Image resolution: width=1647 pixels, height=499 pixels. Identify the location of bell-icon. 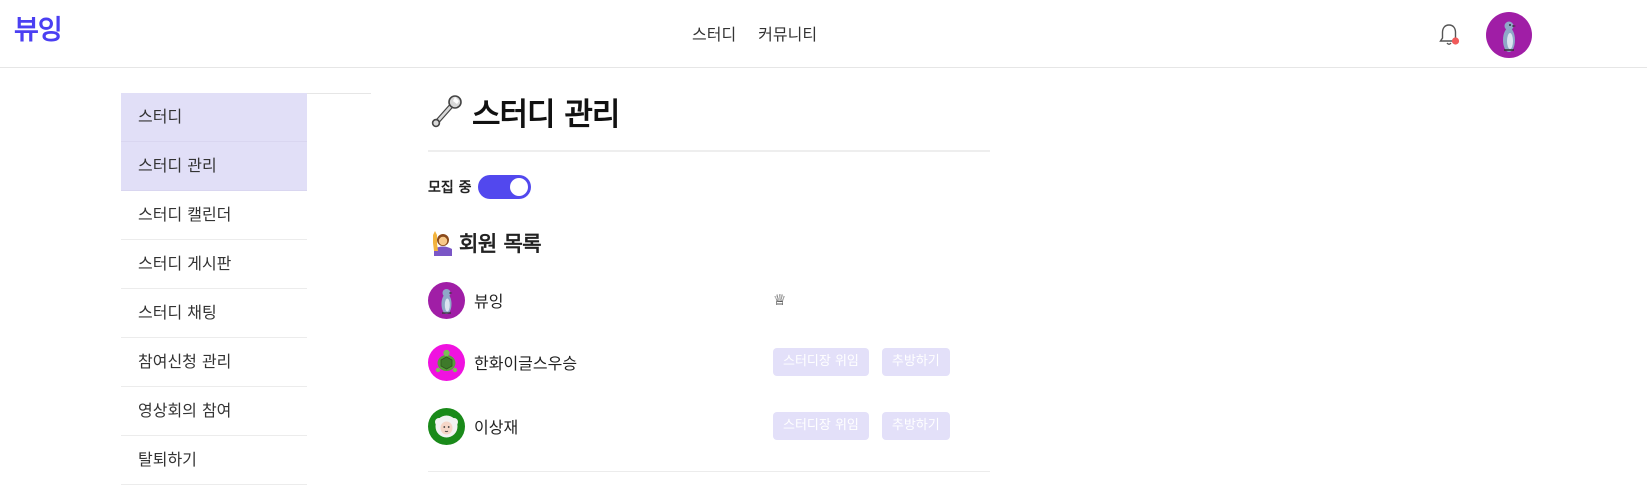
(1449, 35).